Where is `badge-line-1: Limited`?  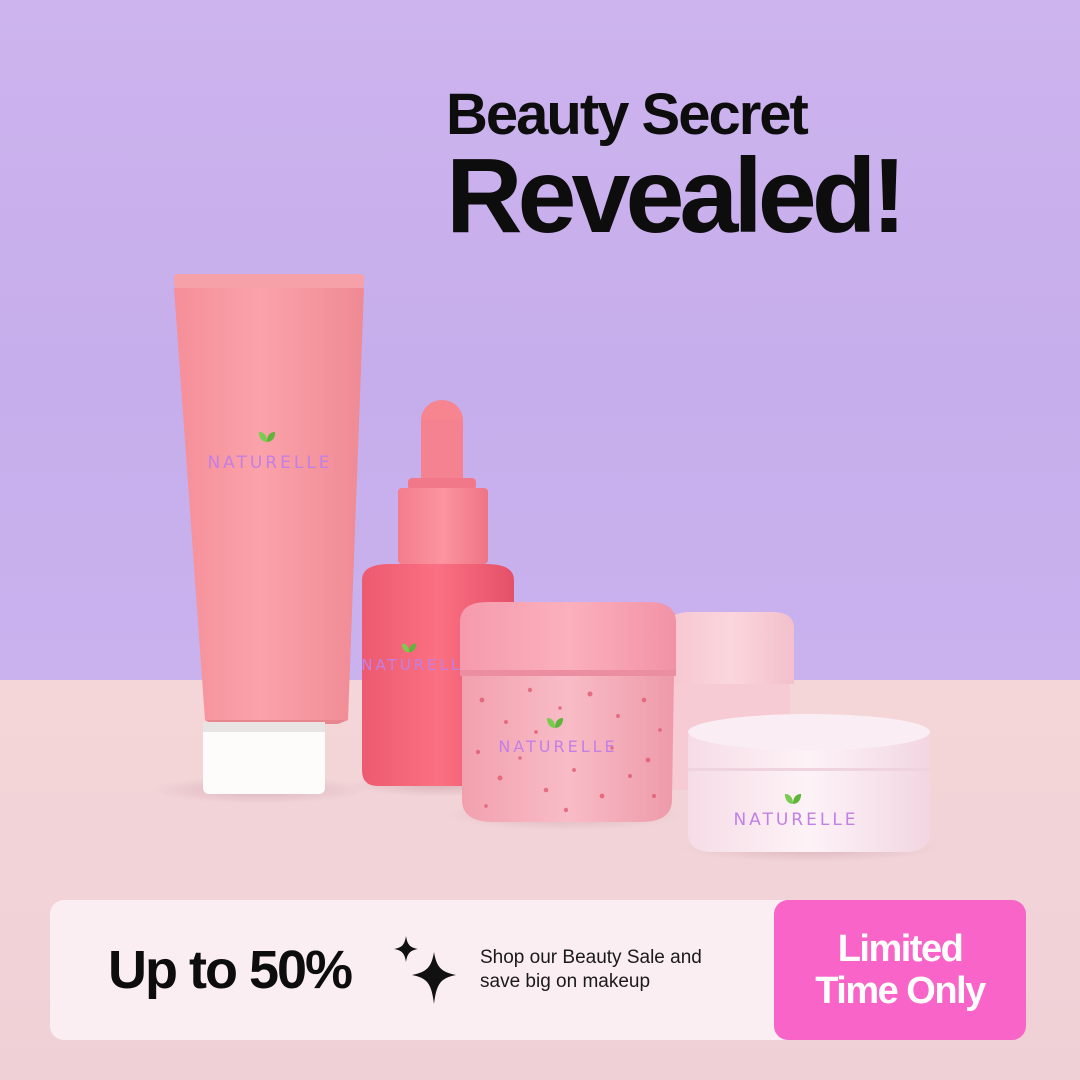
badge-line-1: Limited is located at coordinates (900, 949).